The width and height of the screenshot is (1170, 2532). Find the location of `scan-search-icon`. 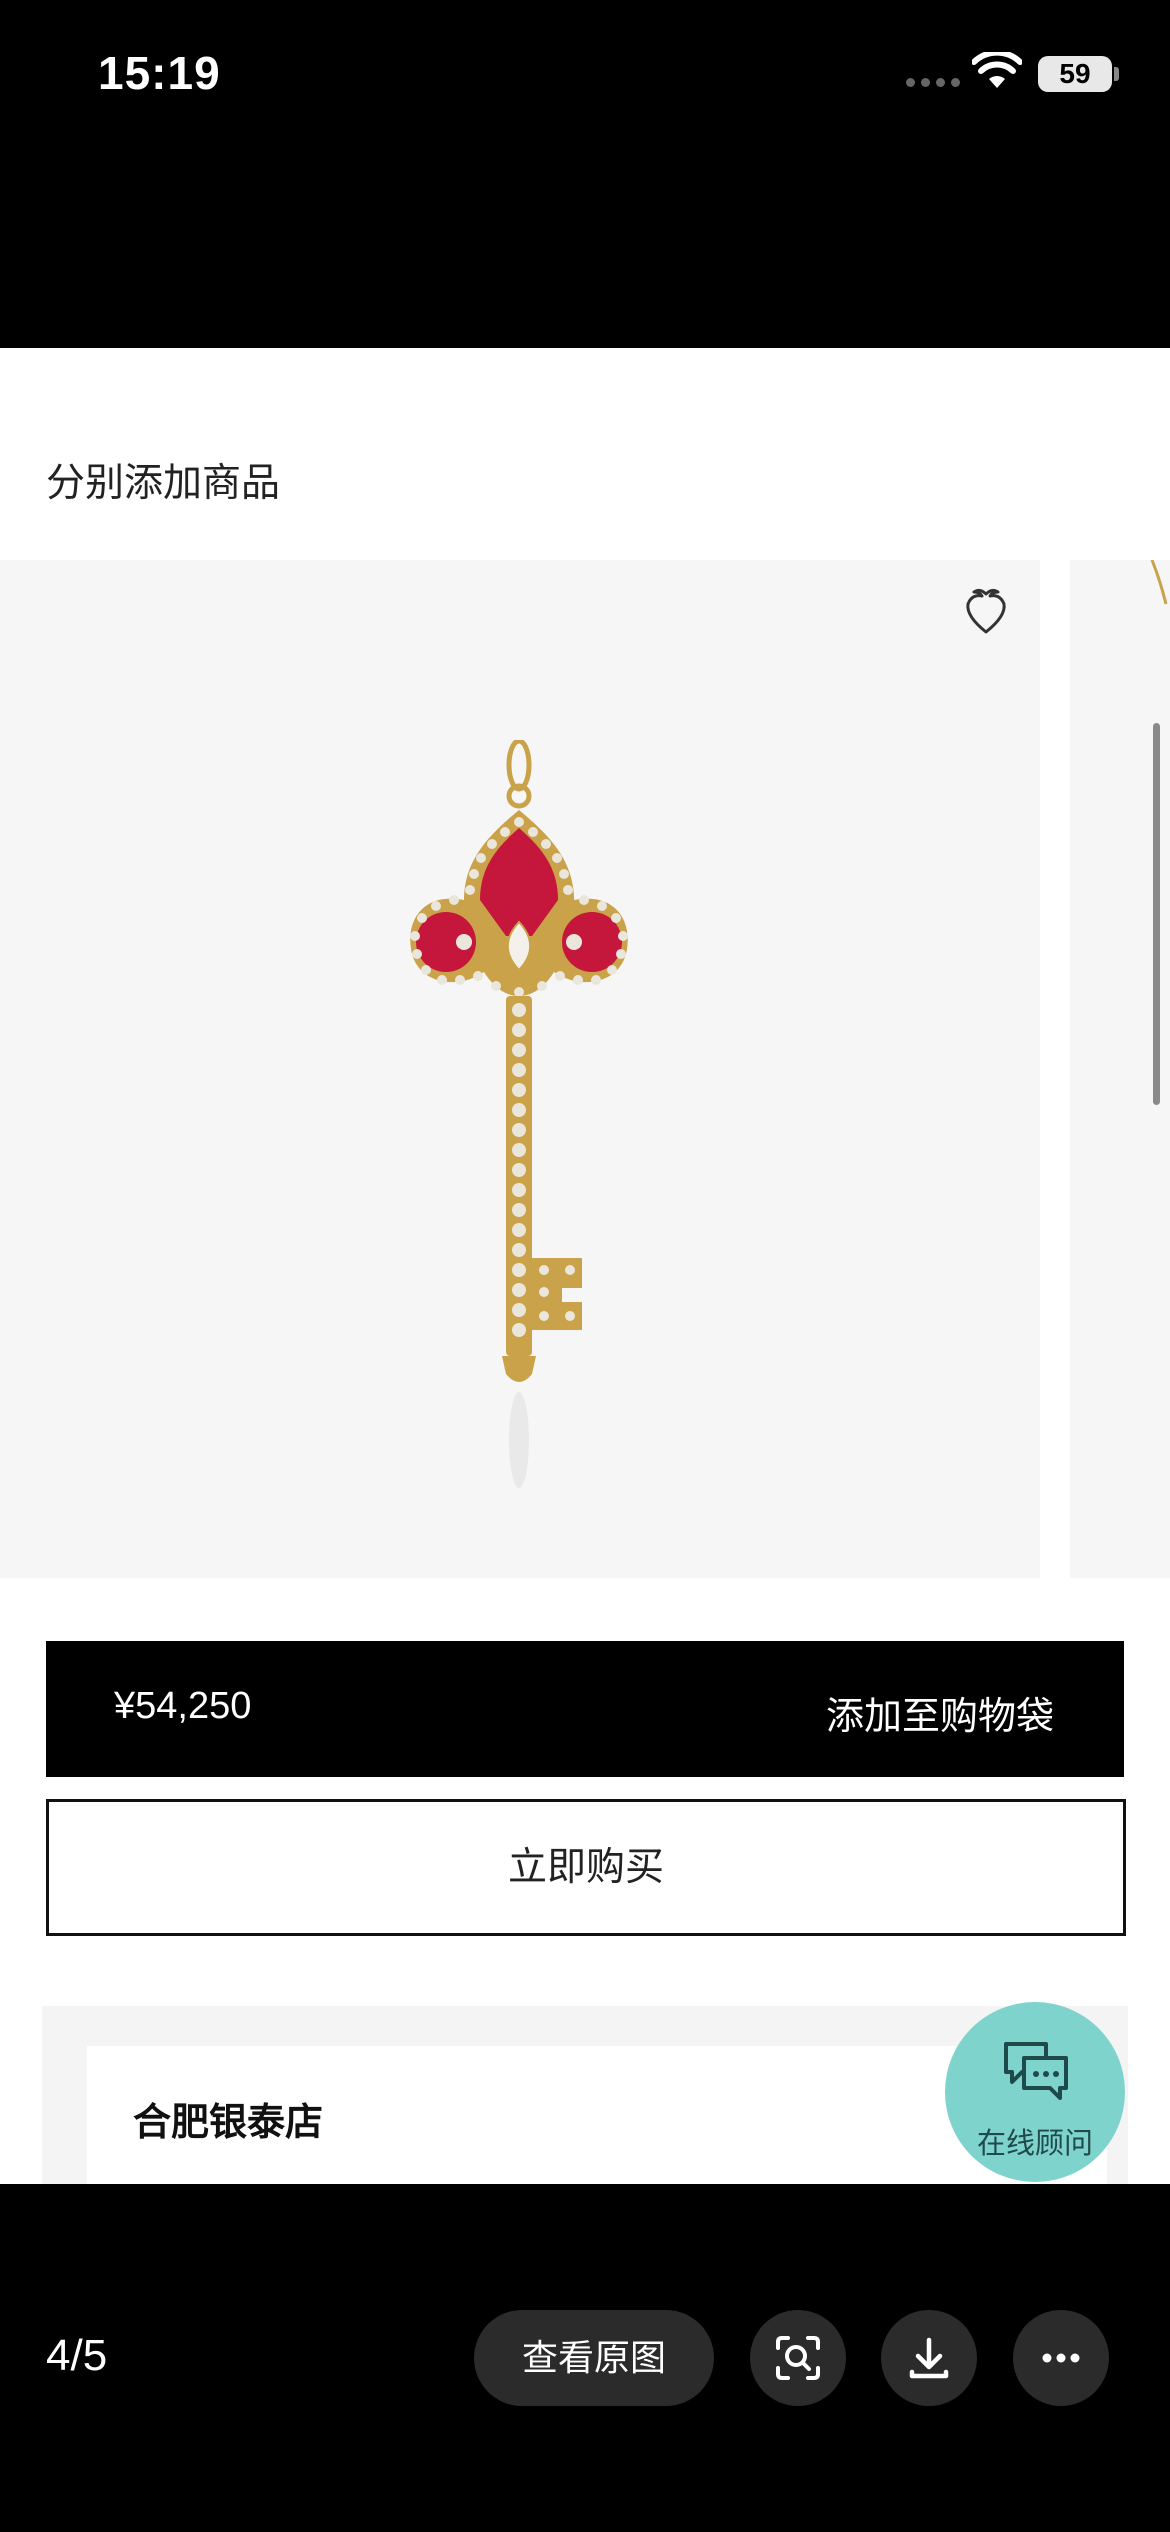

scan-search-icon is located at coordinates (798, 2358).